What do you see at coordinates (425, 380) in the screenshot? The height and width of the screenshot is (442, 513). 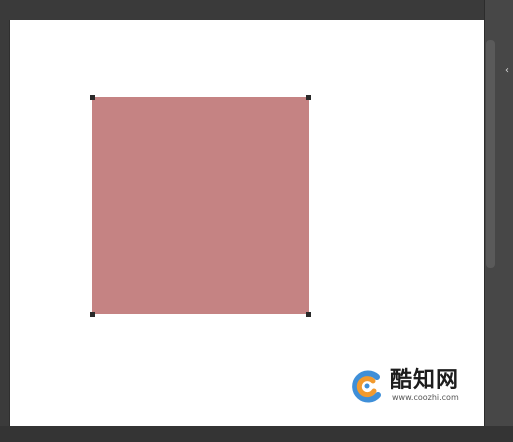 I see `watermark-title: 酷知网` at bounding box center [425, 380].